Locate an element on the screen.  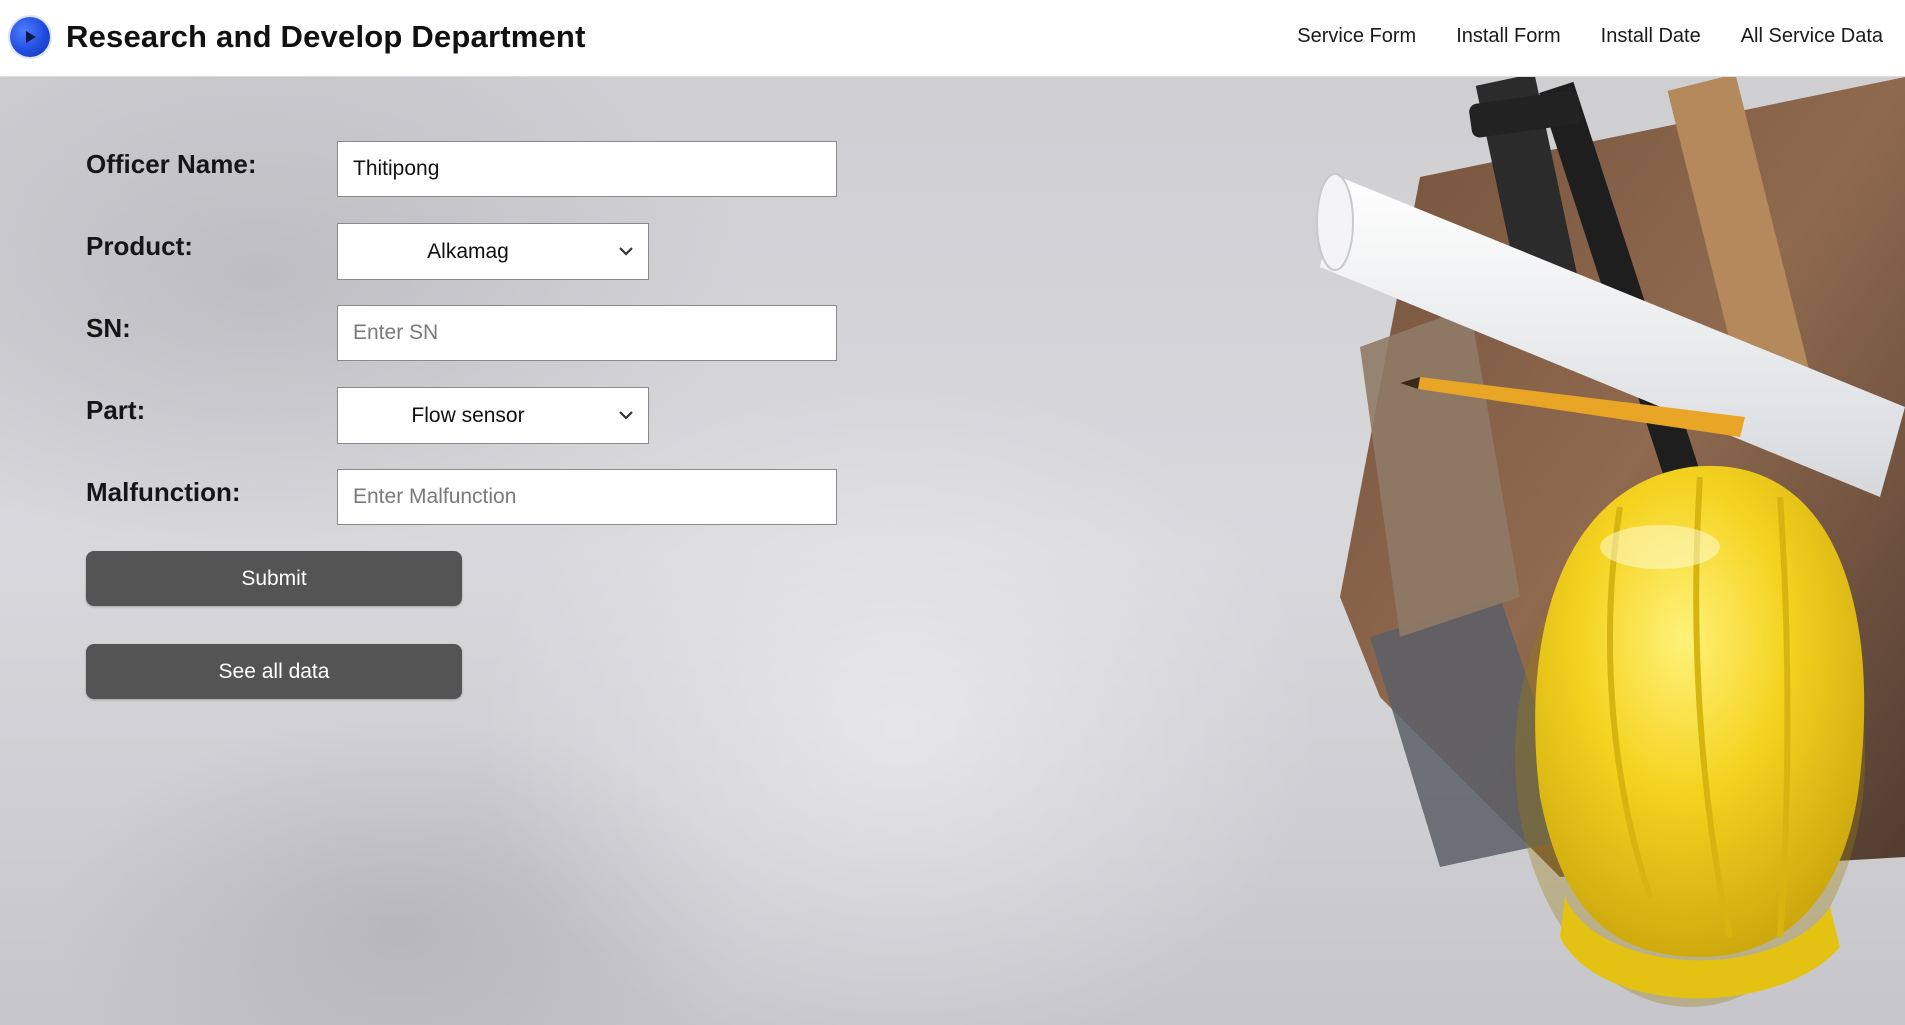
part-select: Flow sensor is located at coordinates (493, 415).